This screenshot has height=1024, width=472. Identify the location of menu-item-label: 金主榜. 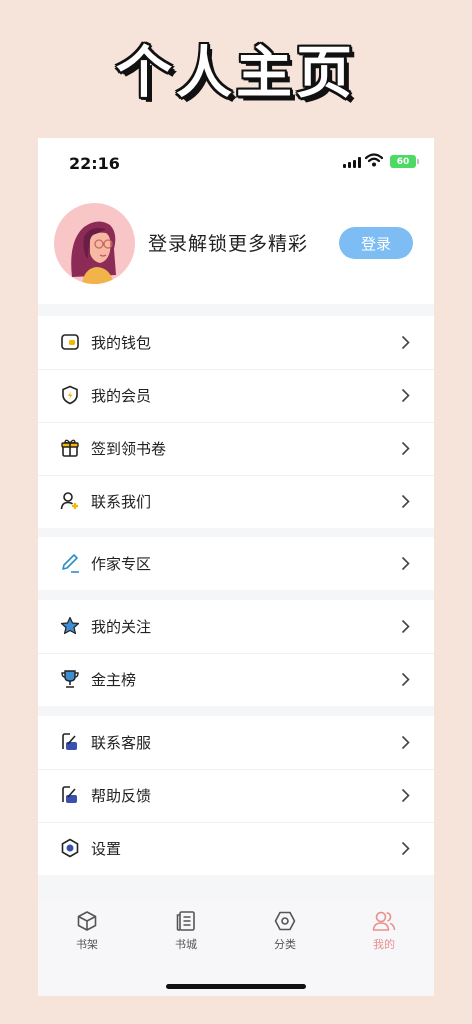
(114, 680).